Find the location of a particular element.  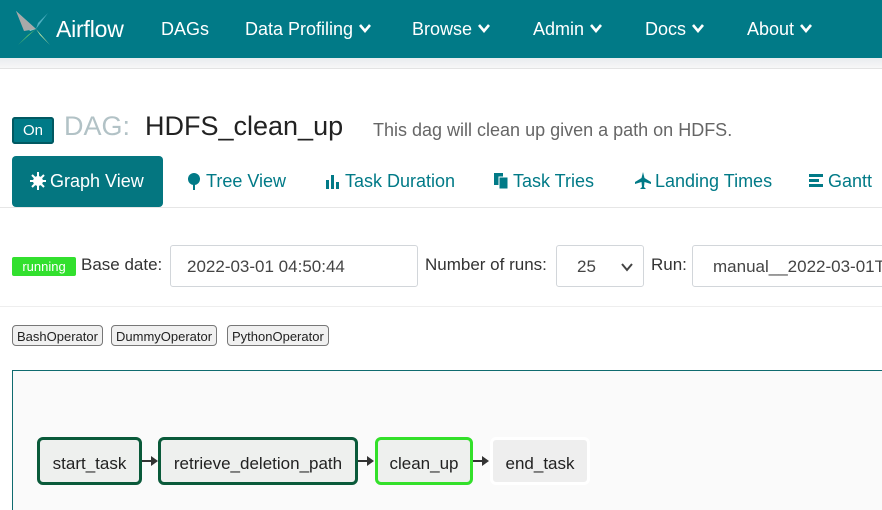

task-node-start-task: start_task is located at coordinates (89, 461).